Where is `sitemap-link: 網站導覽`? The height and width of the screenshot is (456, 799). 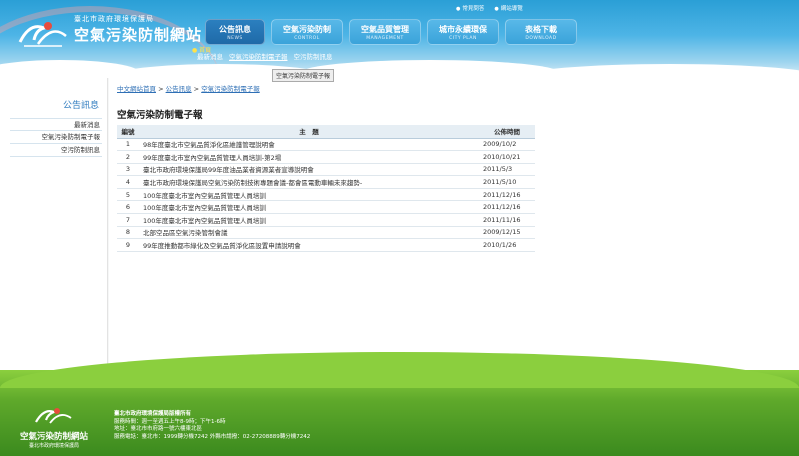
sitemap-link: 網站導覽 is located at coordinates (508, 8).